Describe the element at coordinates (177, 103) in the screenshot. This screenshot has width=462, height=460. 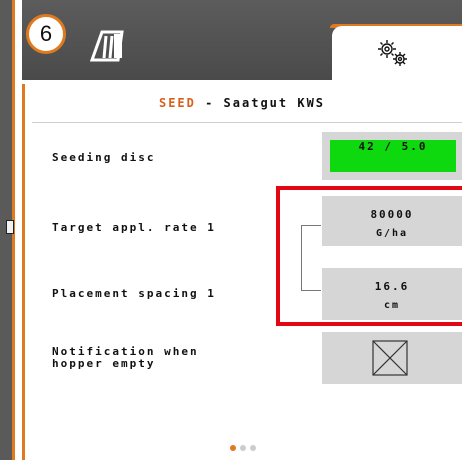
I see `title-highlight: SEED` at that location.